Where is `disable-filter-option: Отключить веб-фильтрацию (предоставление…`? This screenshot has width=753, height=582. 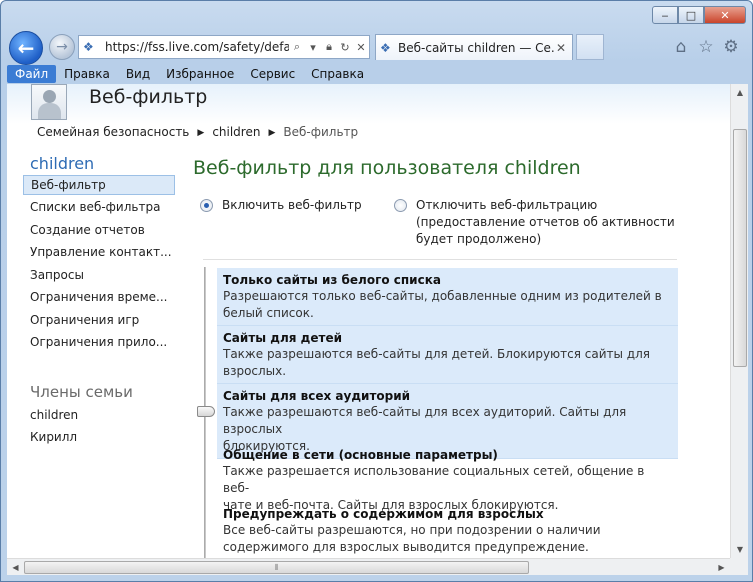
disable-filter-option: Отключить веб-фильтрацию (предоставление… is located at coordinates (534, 222).